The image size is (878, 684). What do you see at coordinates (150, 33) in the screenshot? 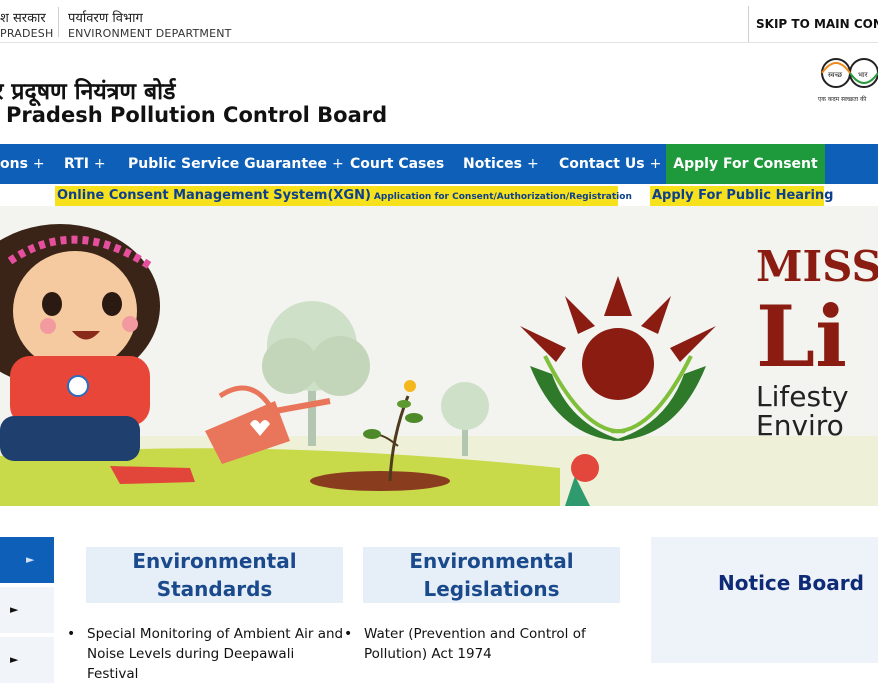
I see `dept-name-english: ENVIRONMENT DEPARTMENT` at bounding box center [150, 33].